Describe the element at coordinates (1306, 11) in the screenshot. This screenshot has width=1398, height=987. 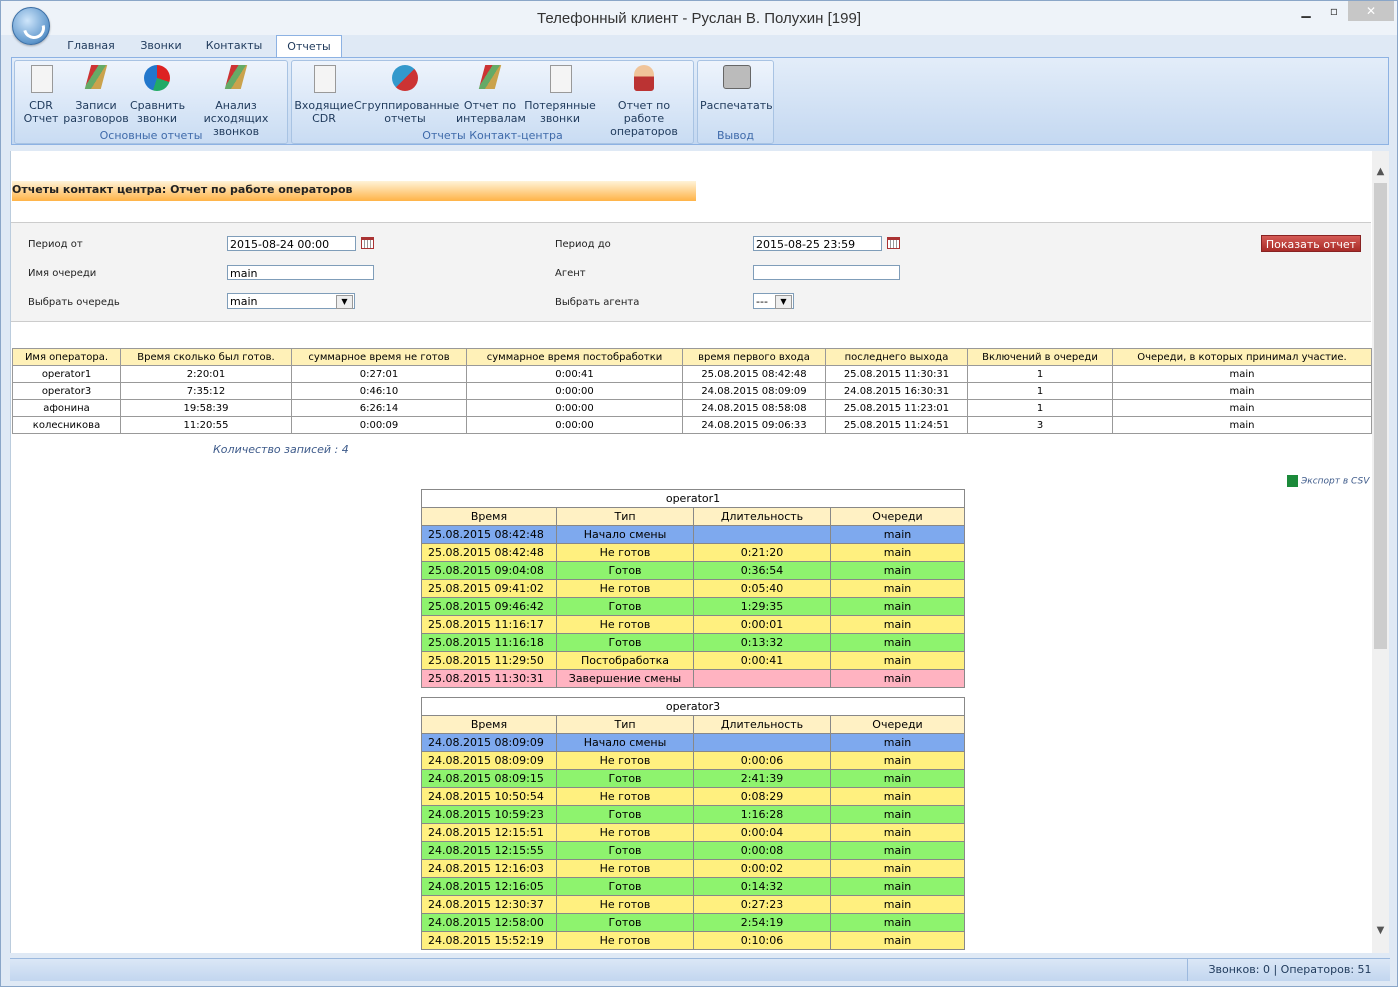
I see `minimize-button: ▁` at that location.